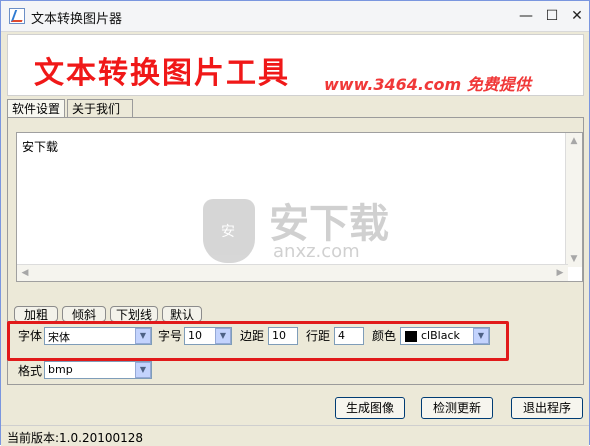  Describe the element at coordinates (98, 370) in the screenshot. I see `format-select: bmp ▼` at that location.